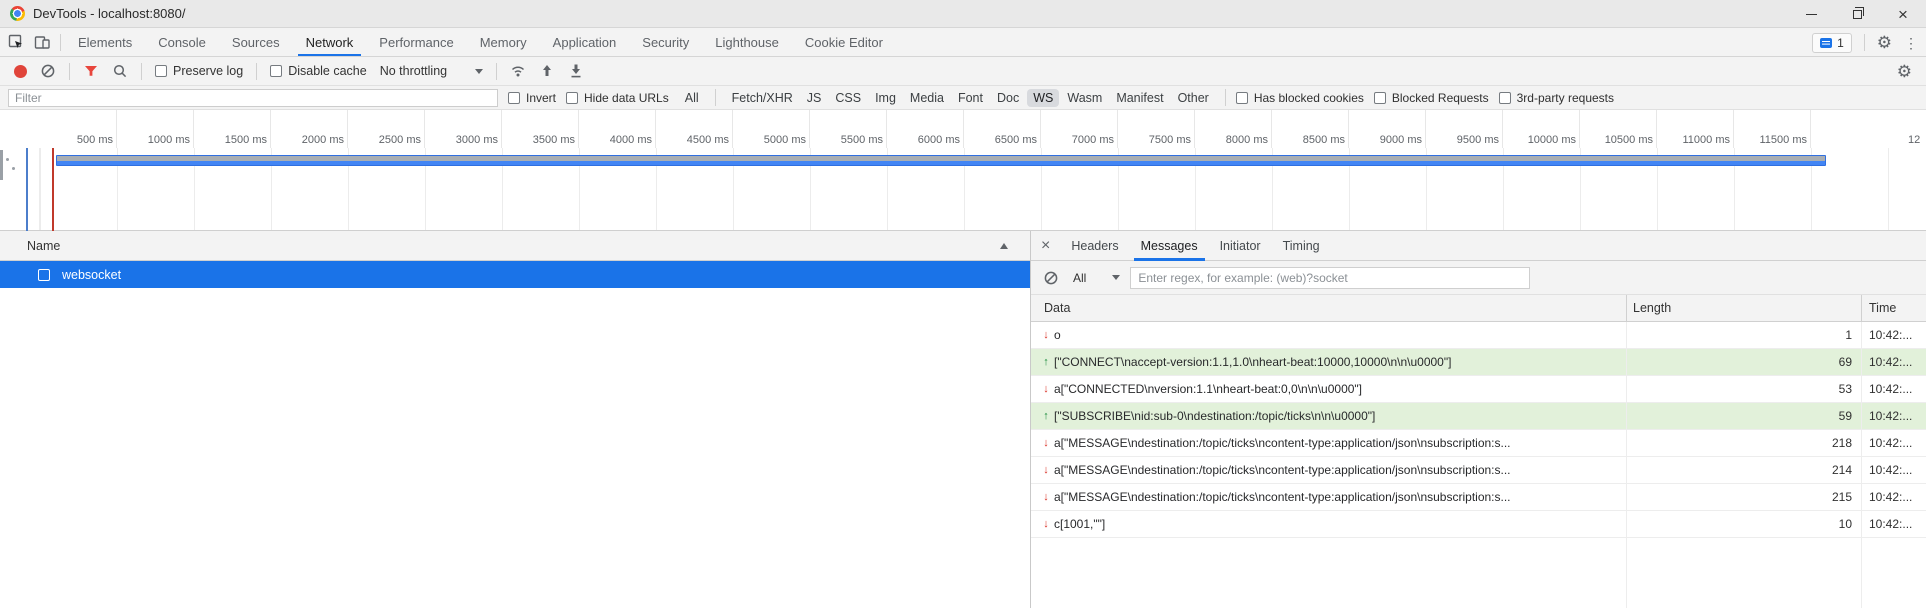  What do you see at coordinates (503, 42) in the screenshot?
I see `devtools-tab: Memory` at bounding box center [503, 42].